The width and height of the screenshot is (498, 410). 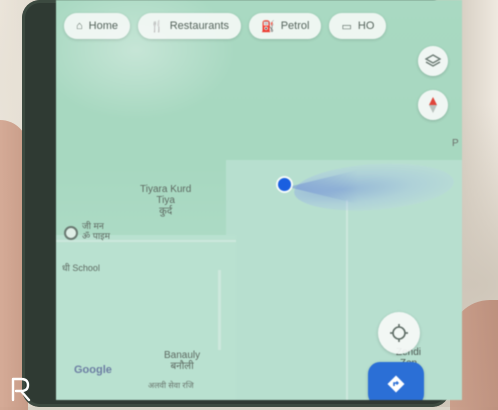 I want to click on place-label-banauly: Banauly बनौली, so click(x=182, y=361).